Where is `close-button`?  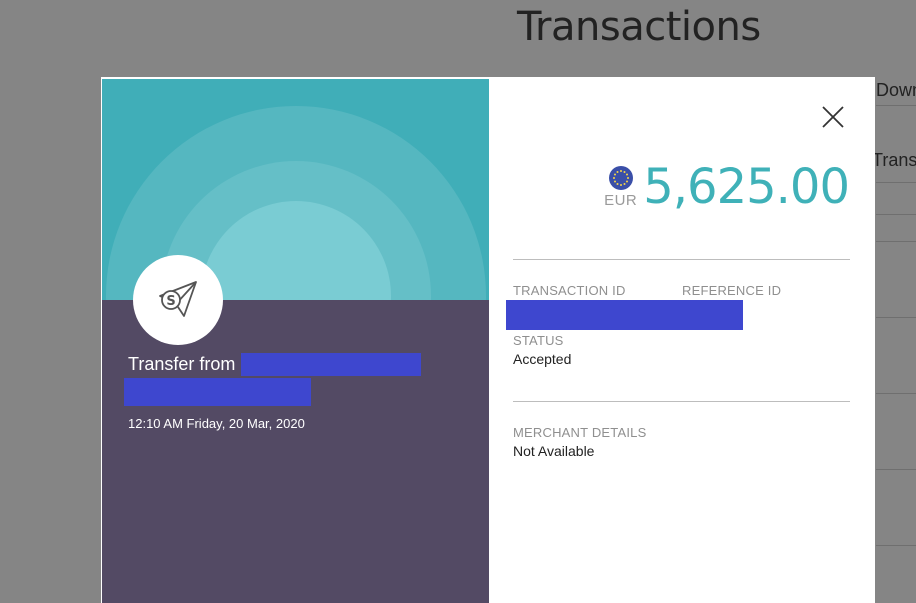 close-button is located at coordinates (833, 117).